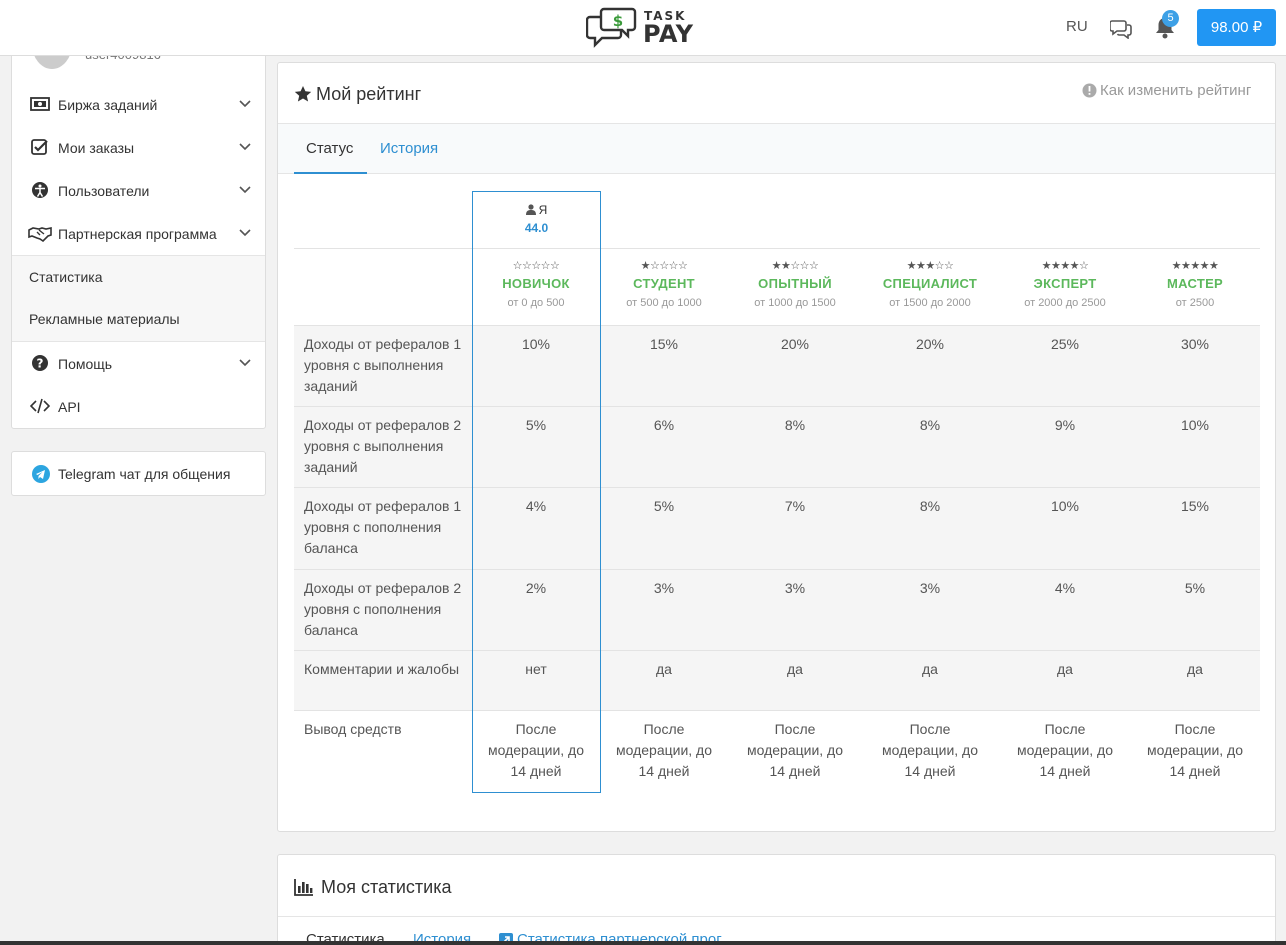  What do you see at coordinates (39, 147) in the screenshot?
I see `checkbox-icon` at bounding box center [39, 147].